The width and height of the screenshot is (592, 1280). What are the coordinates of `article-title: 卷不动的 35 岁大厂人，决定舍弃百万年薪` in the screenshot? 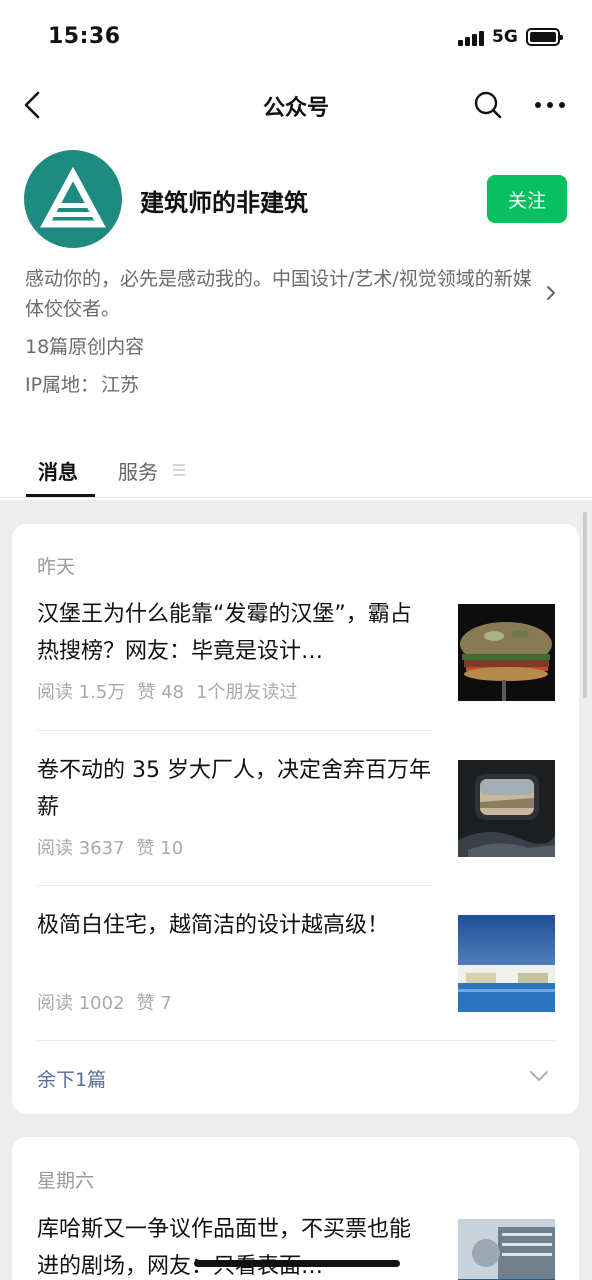 It's located at (234, 789).